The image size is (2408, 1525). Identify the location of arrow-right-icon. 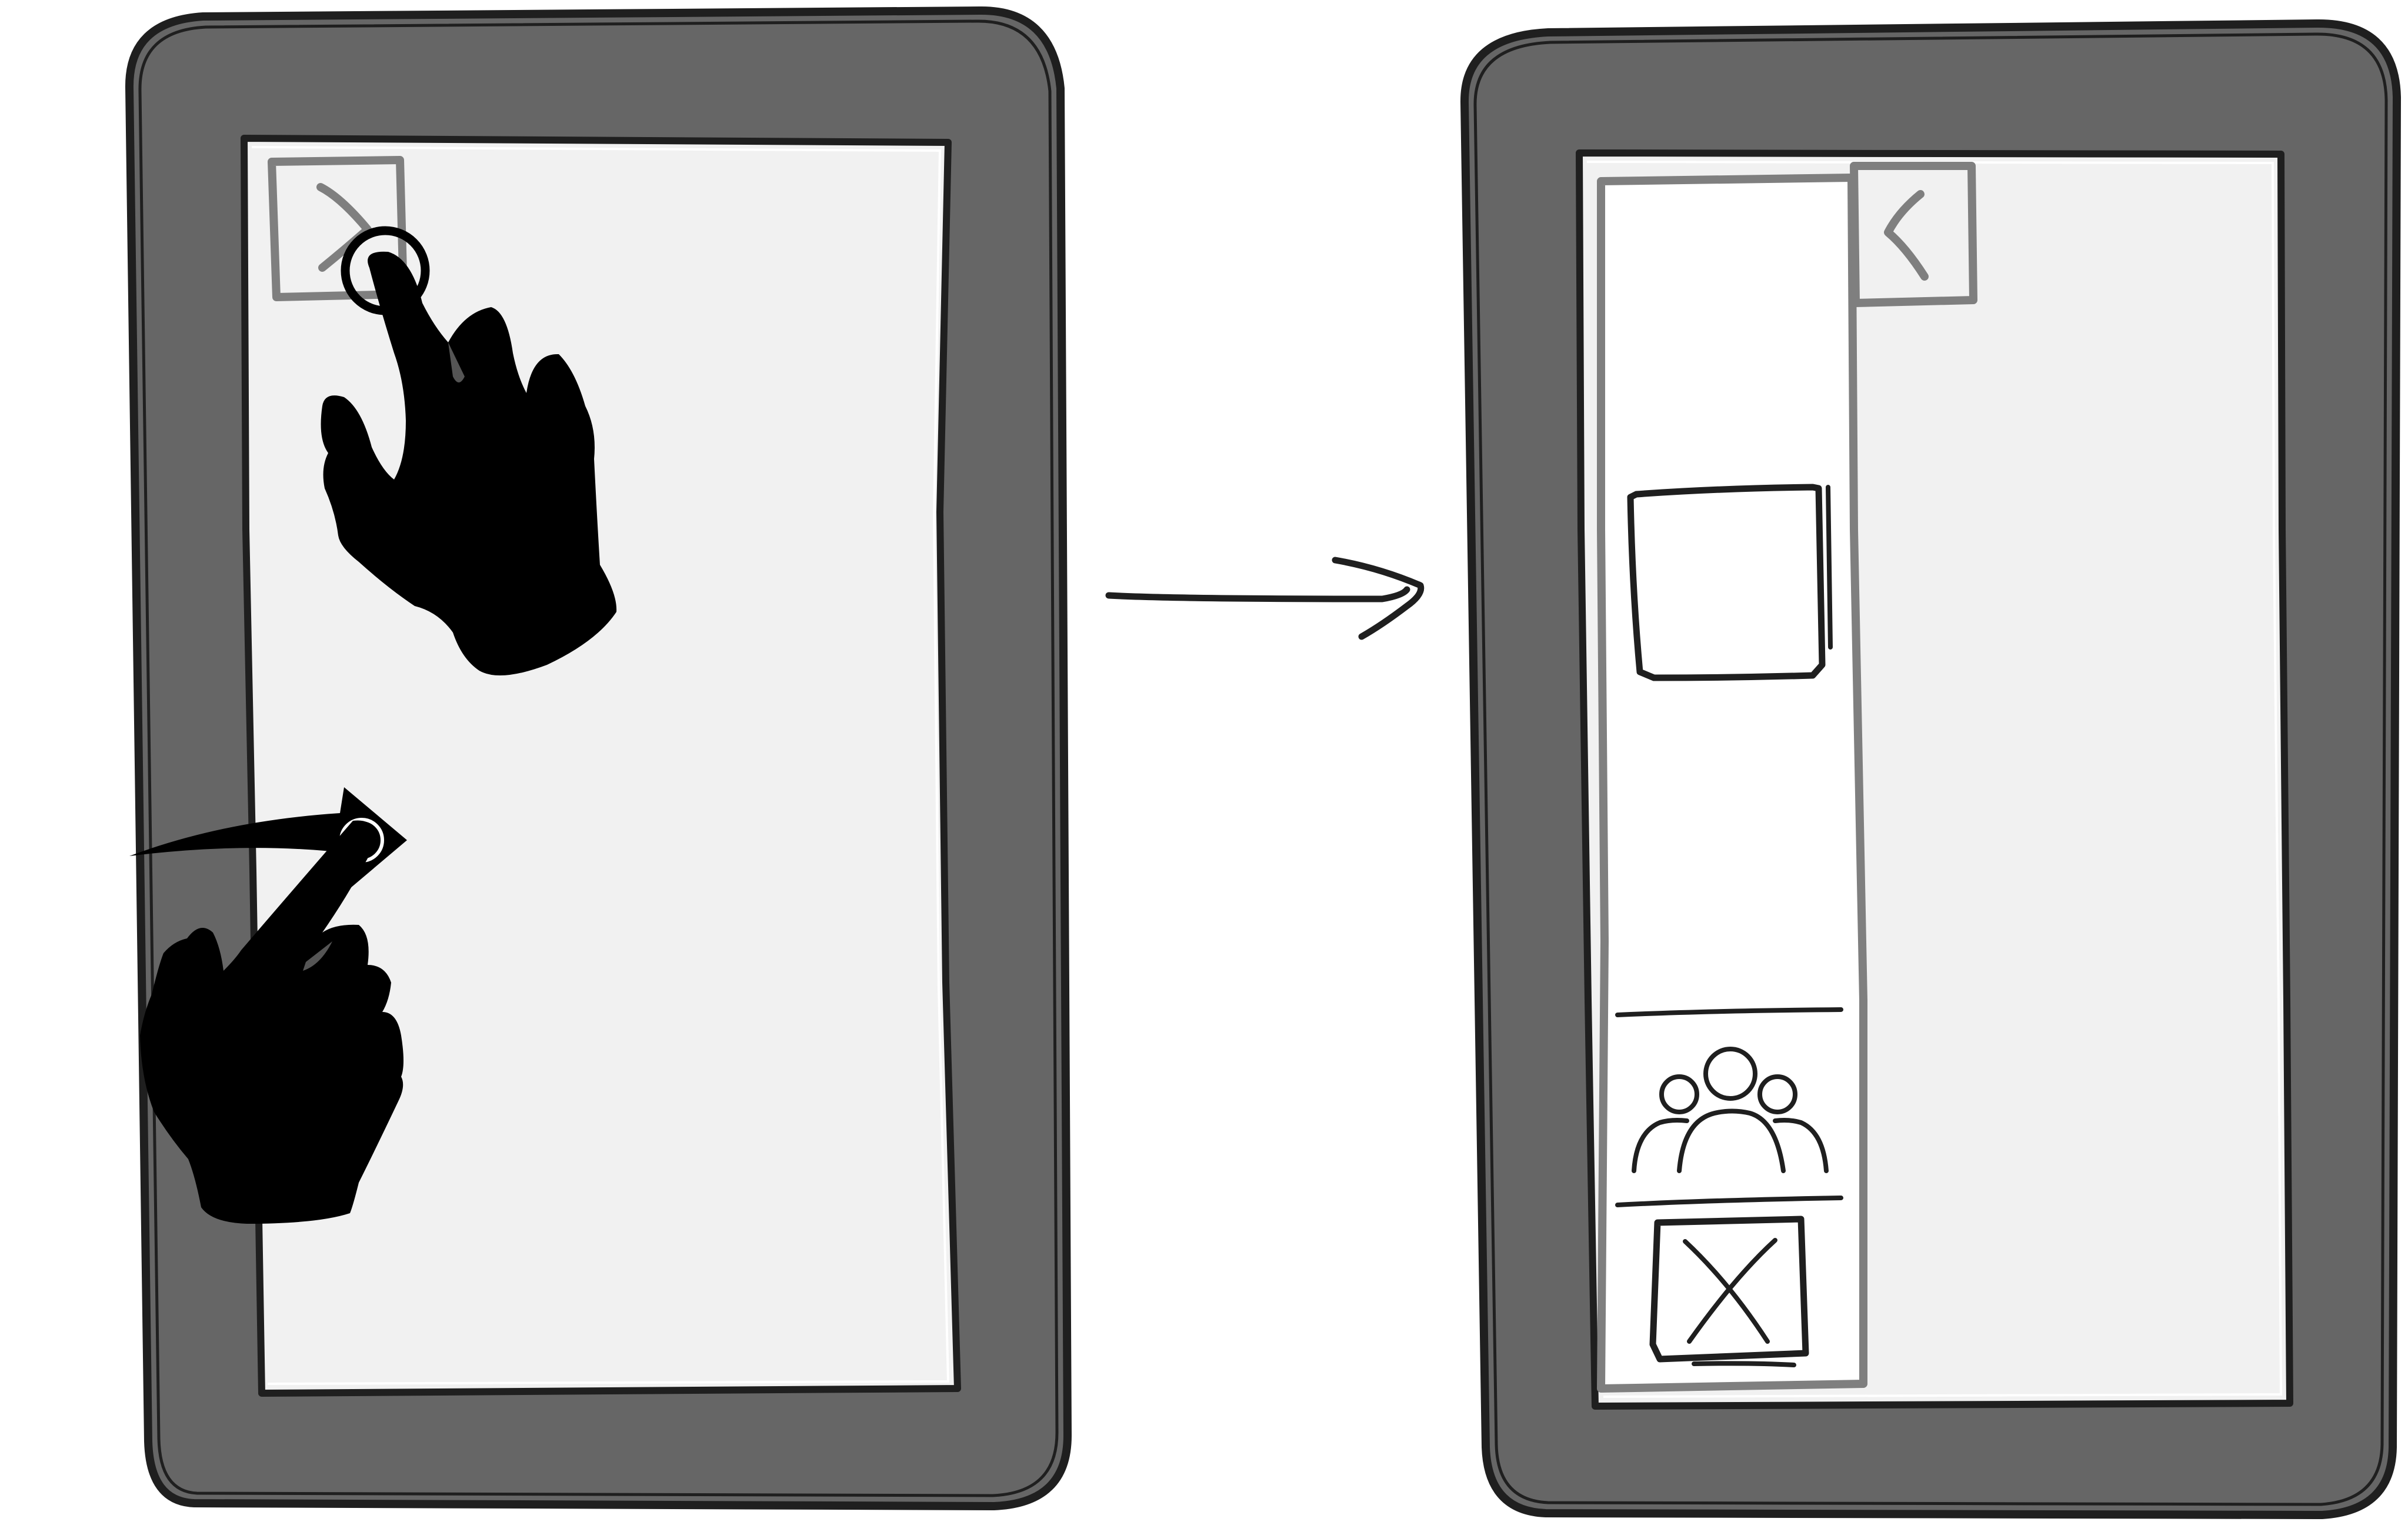
(1257, 594).